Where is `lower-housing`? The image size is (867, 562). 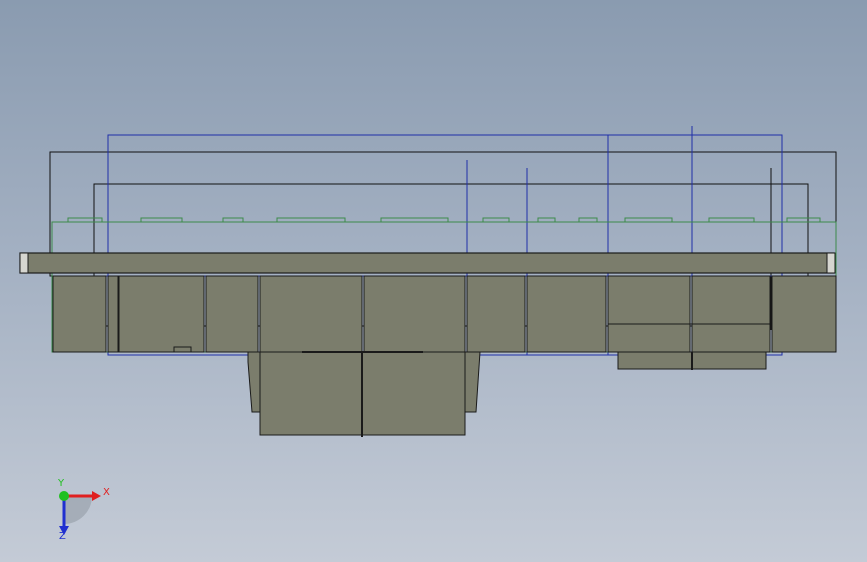
lower-housing is located at coordinates (507, 394).